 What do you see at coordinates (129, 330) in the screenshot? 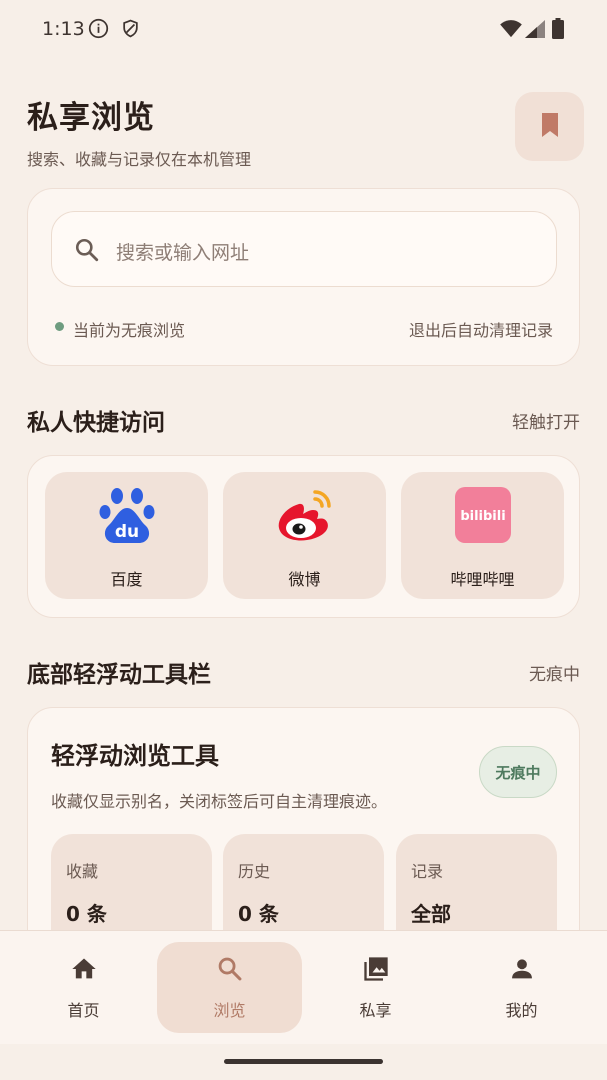
I see `incognito-mode-text: 当前为无痕浏览` at bounding box center [129, 330].